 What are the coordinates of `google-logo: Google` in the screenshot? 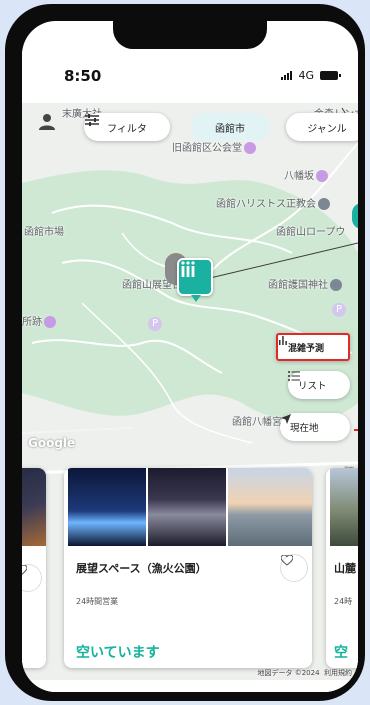 It's located at (52, 443).